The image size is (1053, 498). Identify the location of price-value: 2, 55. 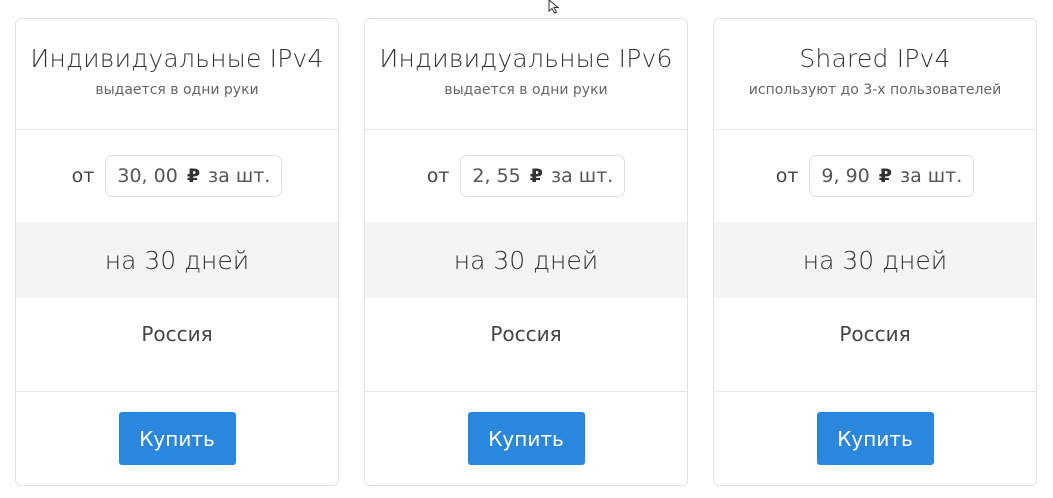
(496, 176).